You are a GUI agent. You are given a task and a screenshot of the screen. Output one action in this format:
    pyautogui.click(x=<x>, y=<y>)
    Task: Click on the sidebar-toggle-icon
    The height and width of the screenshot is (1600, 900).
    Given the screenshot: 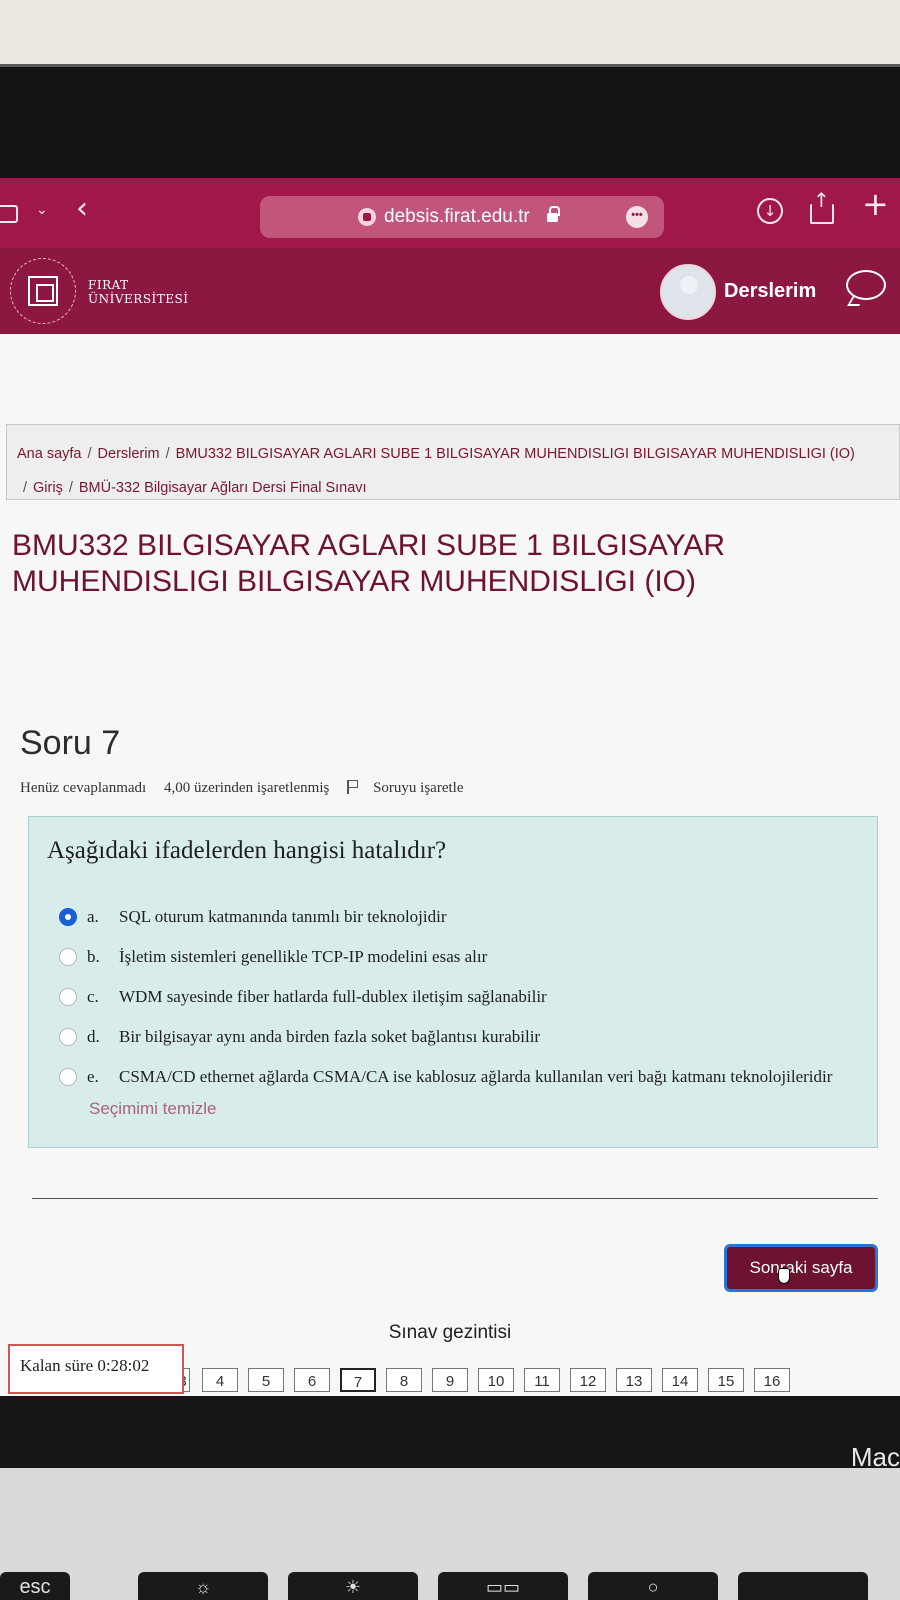 What is the action you would take?
    pyautogui.click(x=9, y=214)
    